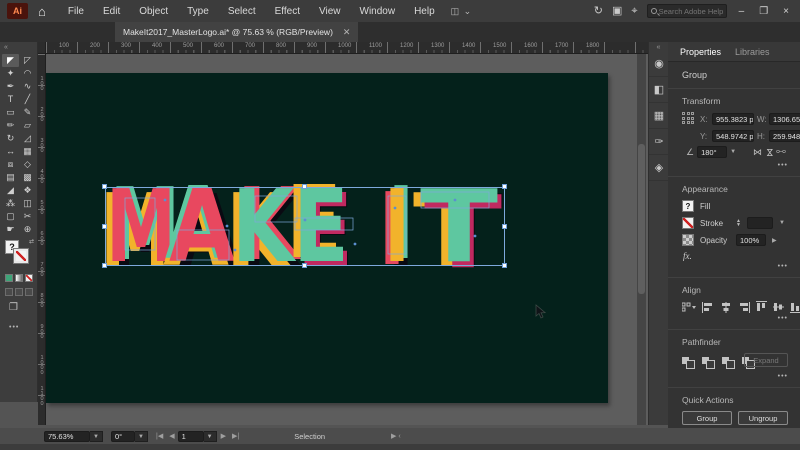  What do you see at coordinates (689, 307) in the screenshot?
I see `align-to-icon` at bounding box center [689, 307].